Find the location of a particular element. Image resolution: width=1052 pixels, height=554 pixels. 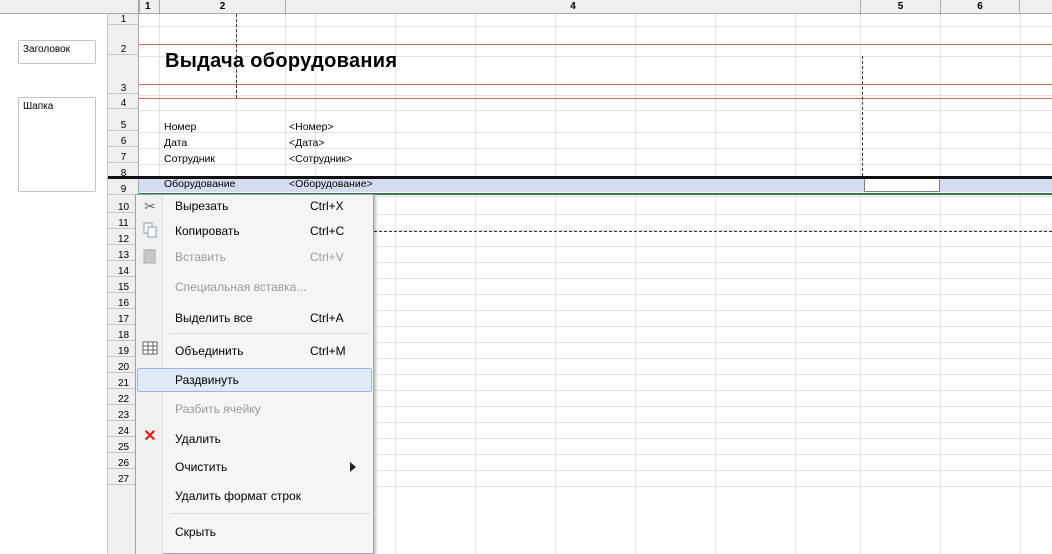

field-value-date: <Дата> is located at coordinates (307, 143).